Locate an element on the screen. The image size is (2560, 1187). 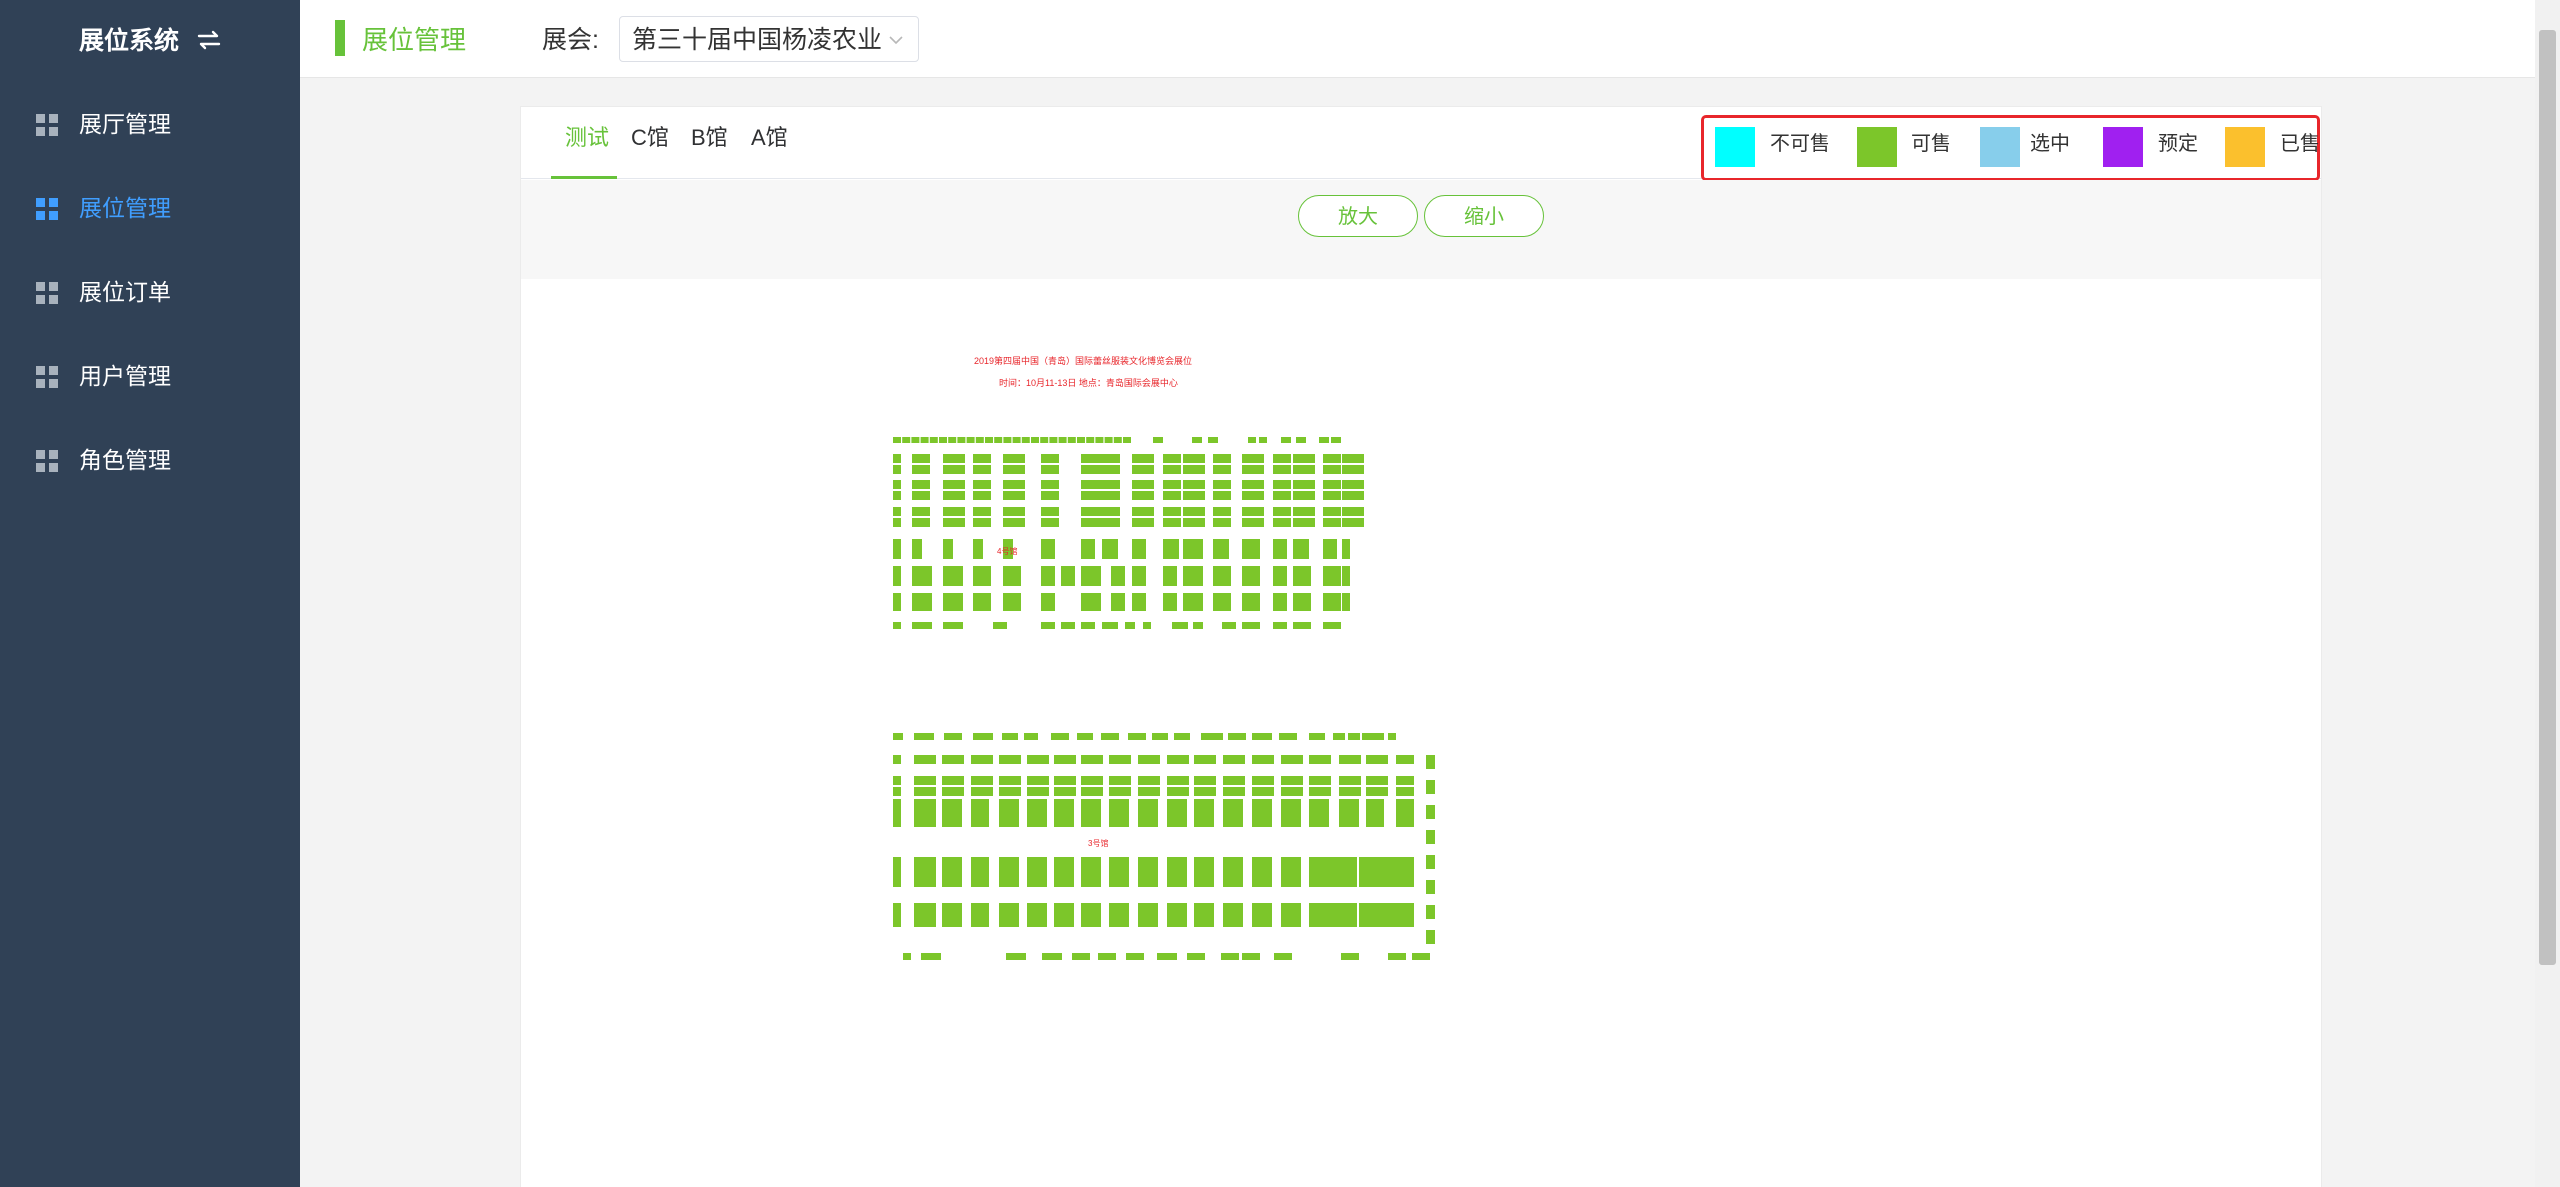
sidebar-item-user-management: 用户管理 is located at coordinates (150, 376).